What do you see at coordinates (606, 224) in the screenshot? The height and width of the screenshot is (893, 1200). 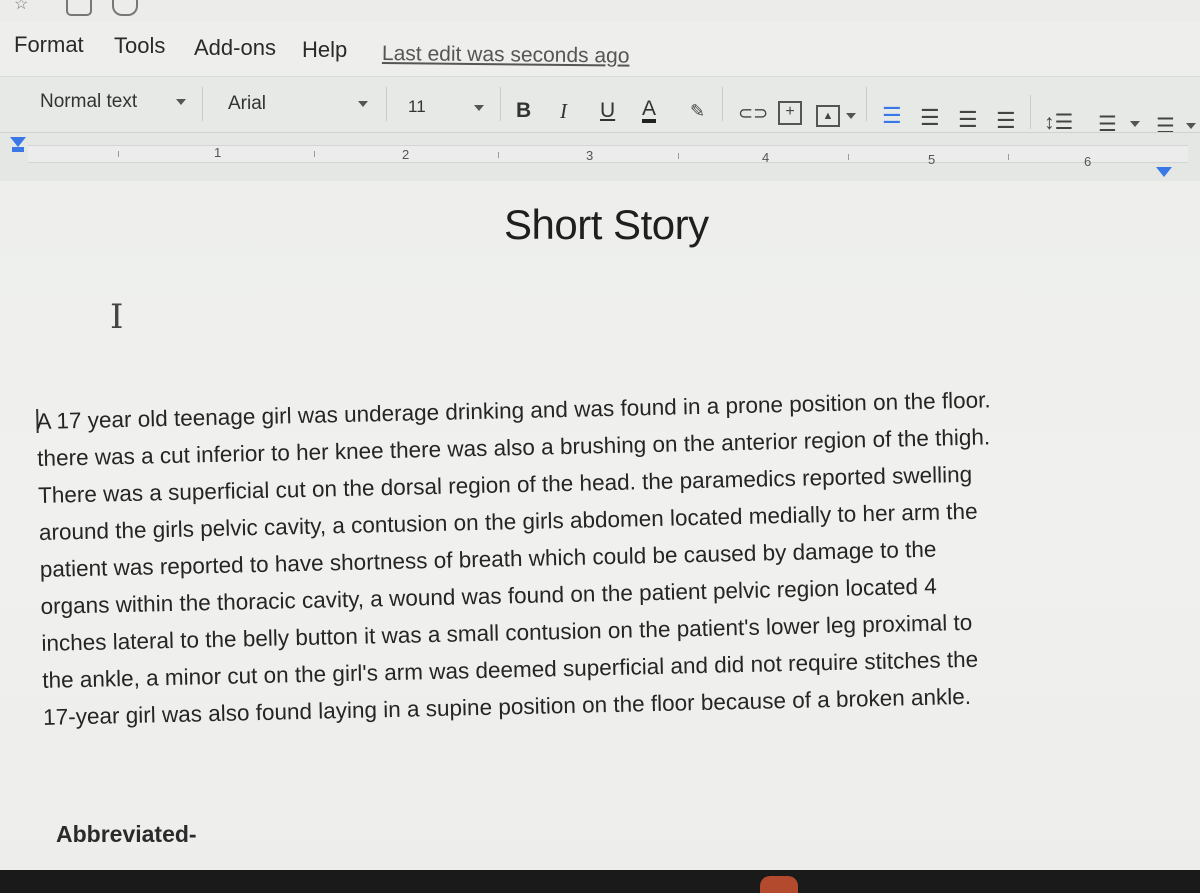 I see `document-title: Short Story` at bounding box center [606, 224].